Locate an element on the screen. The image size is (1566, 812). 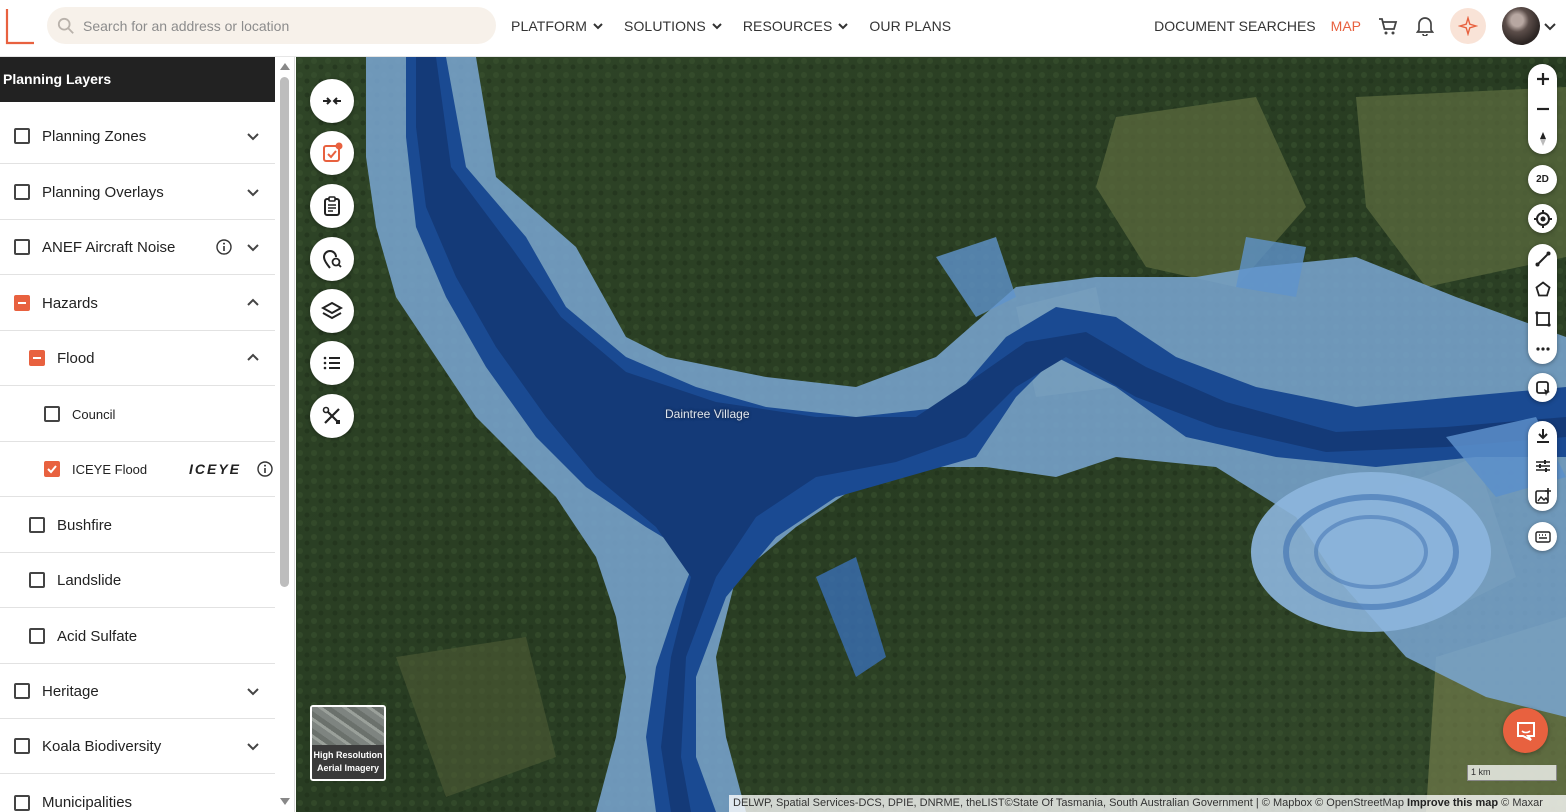
list-icon is located at coordinates (331, 363).